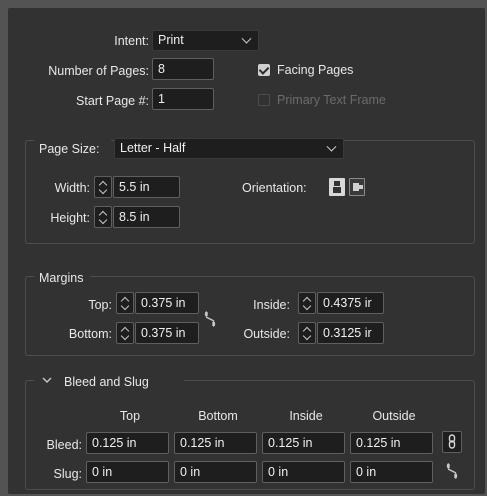  I want to click on slug-outside-value: 0 in, so click(366, 472).